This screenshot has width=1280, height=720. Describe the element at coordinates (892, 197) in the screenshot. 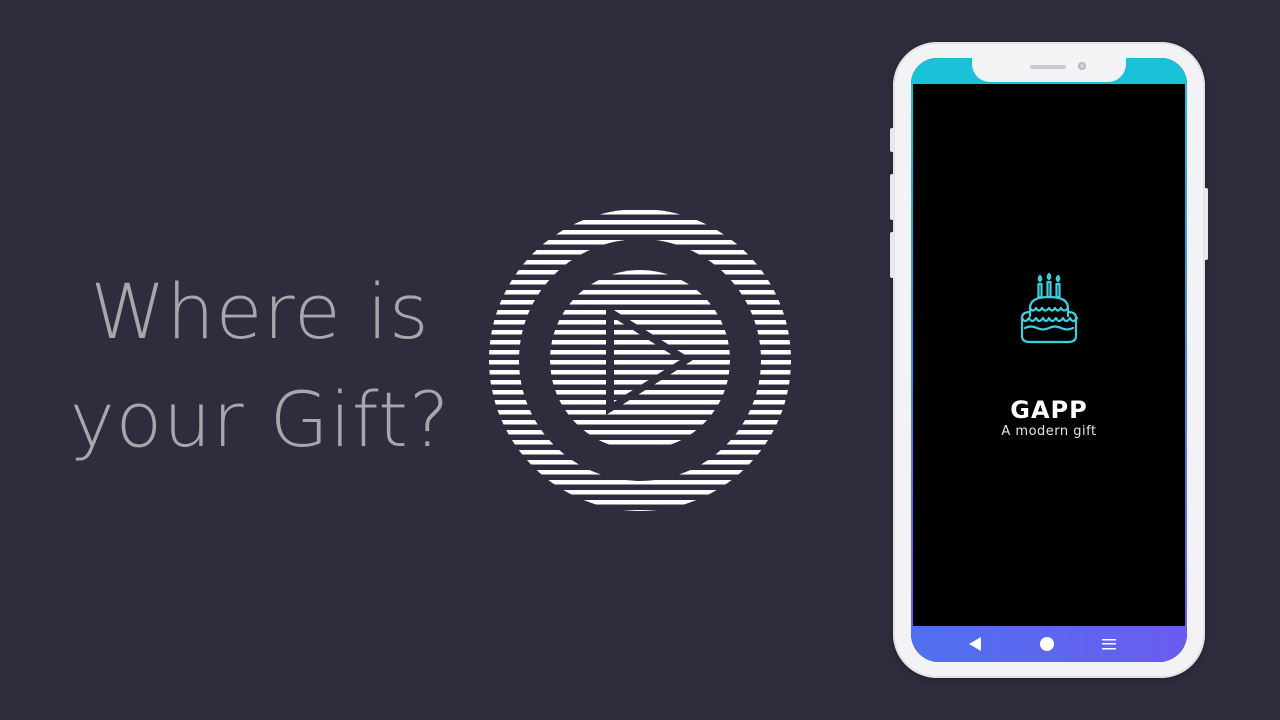

I see `phone-volume-up-button` at that location.